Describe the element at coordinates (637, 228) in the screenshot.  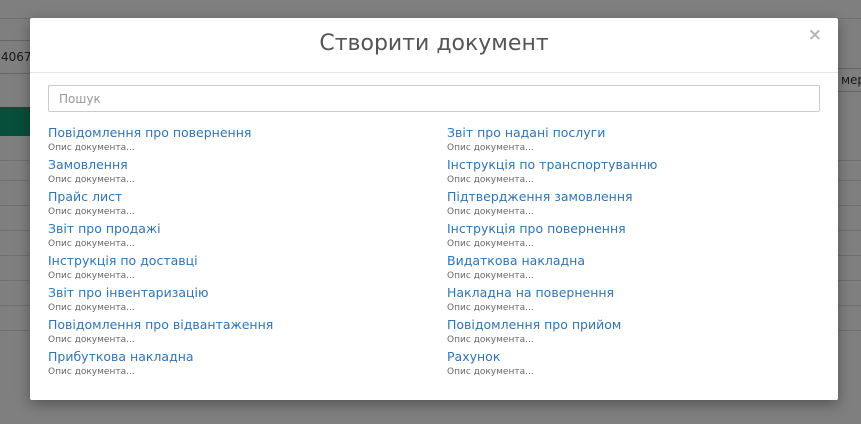
I see `document-type-link: Інструкція про повернення` at that location.